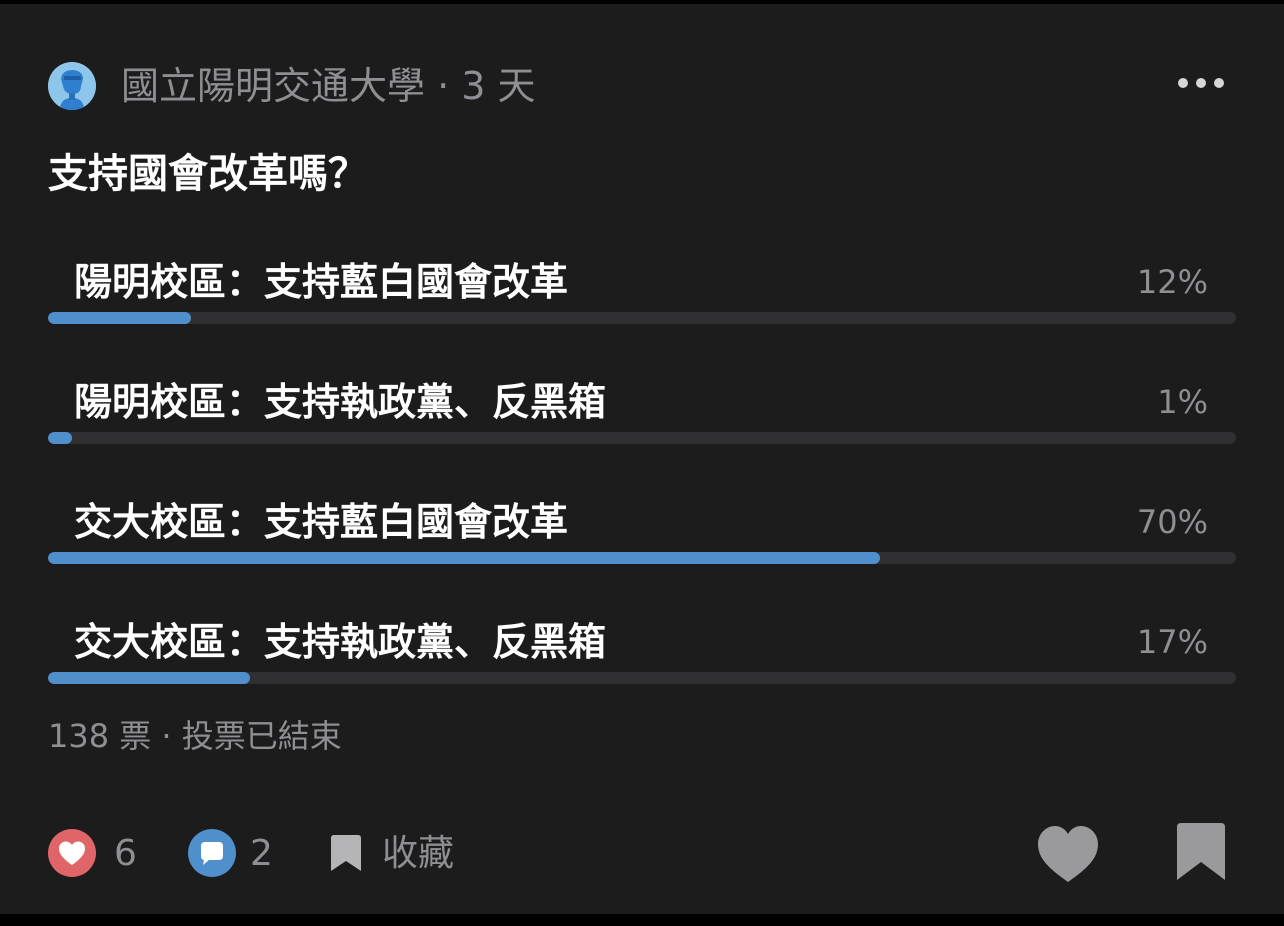 The width and height of the screenshot is (1284, 926). I want to click on post-question: 支持國會改革嗎？, so click(208, 174).